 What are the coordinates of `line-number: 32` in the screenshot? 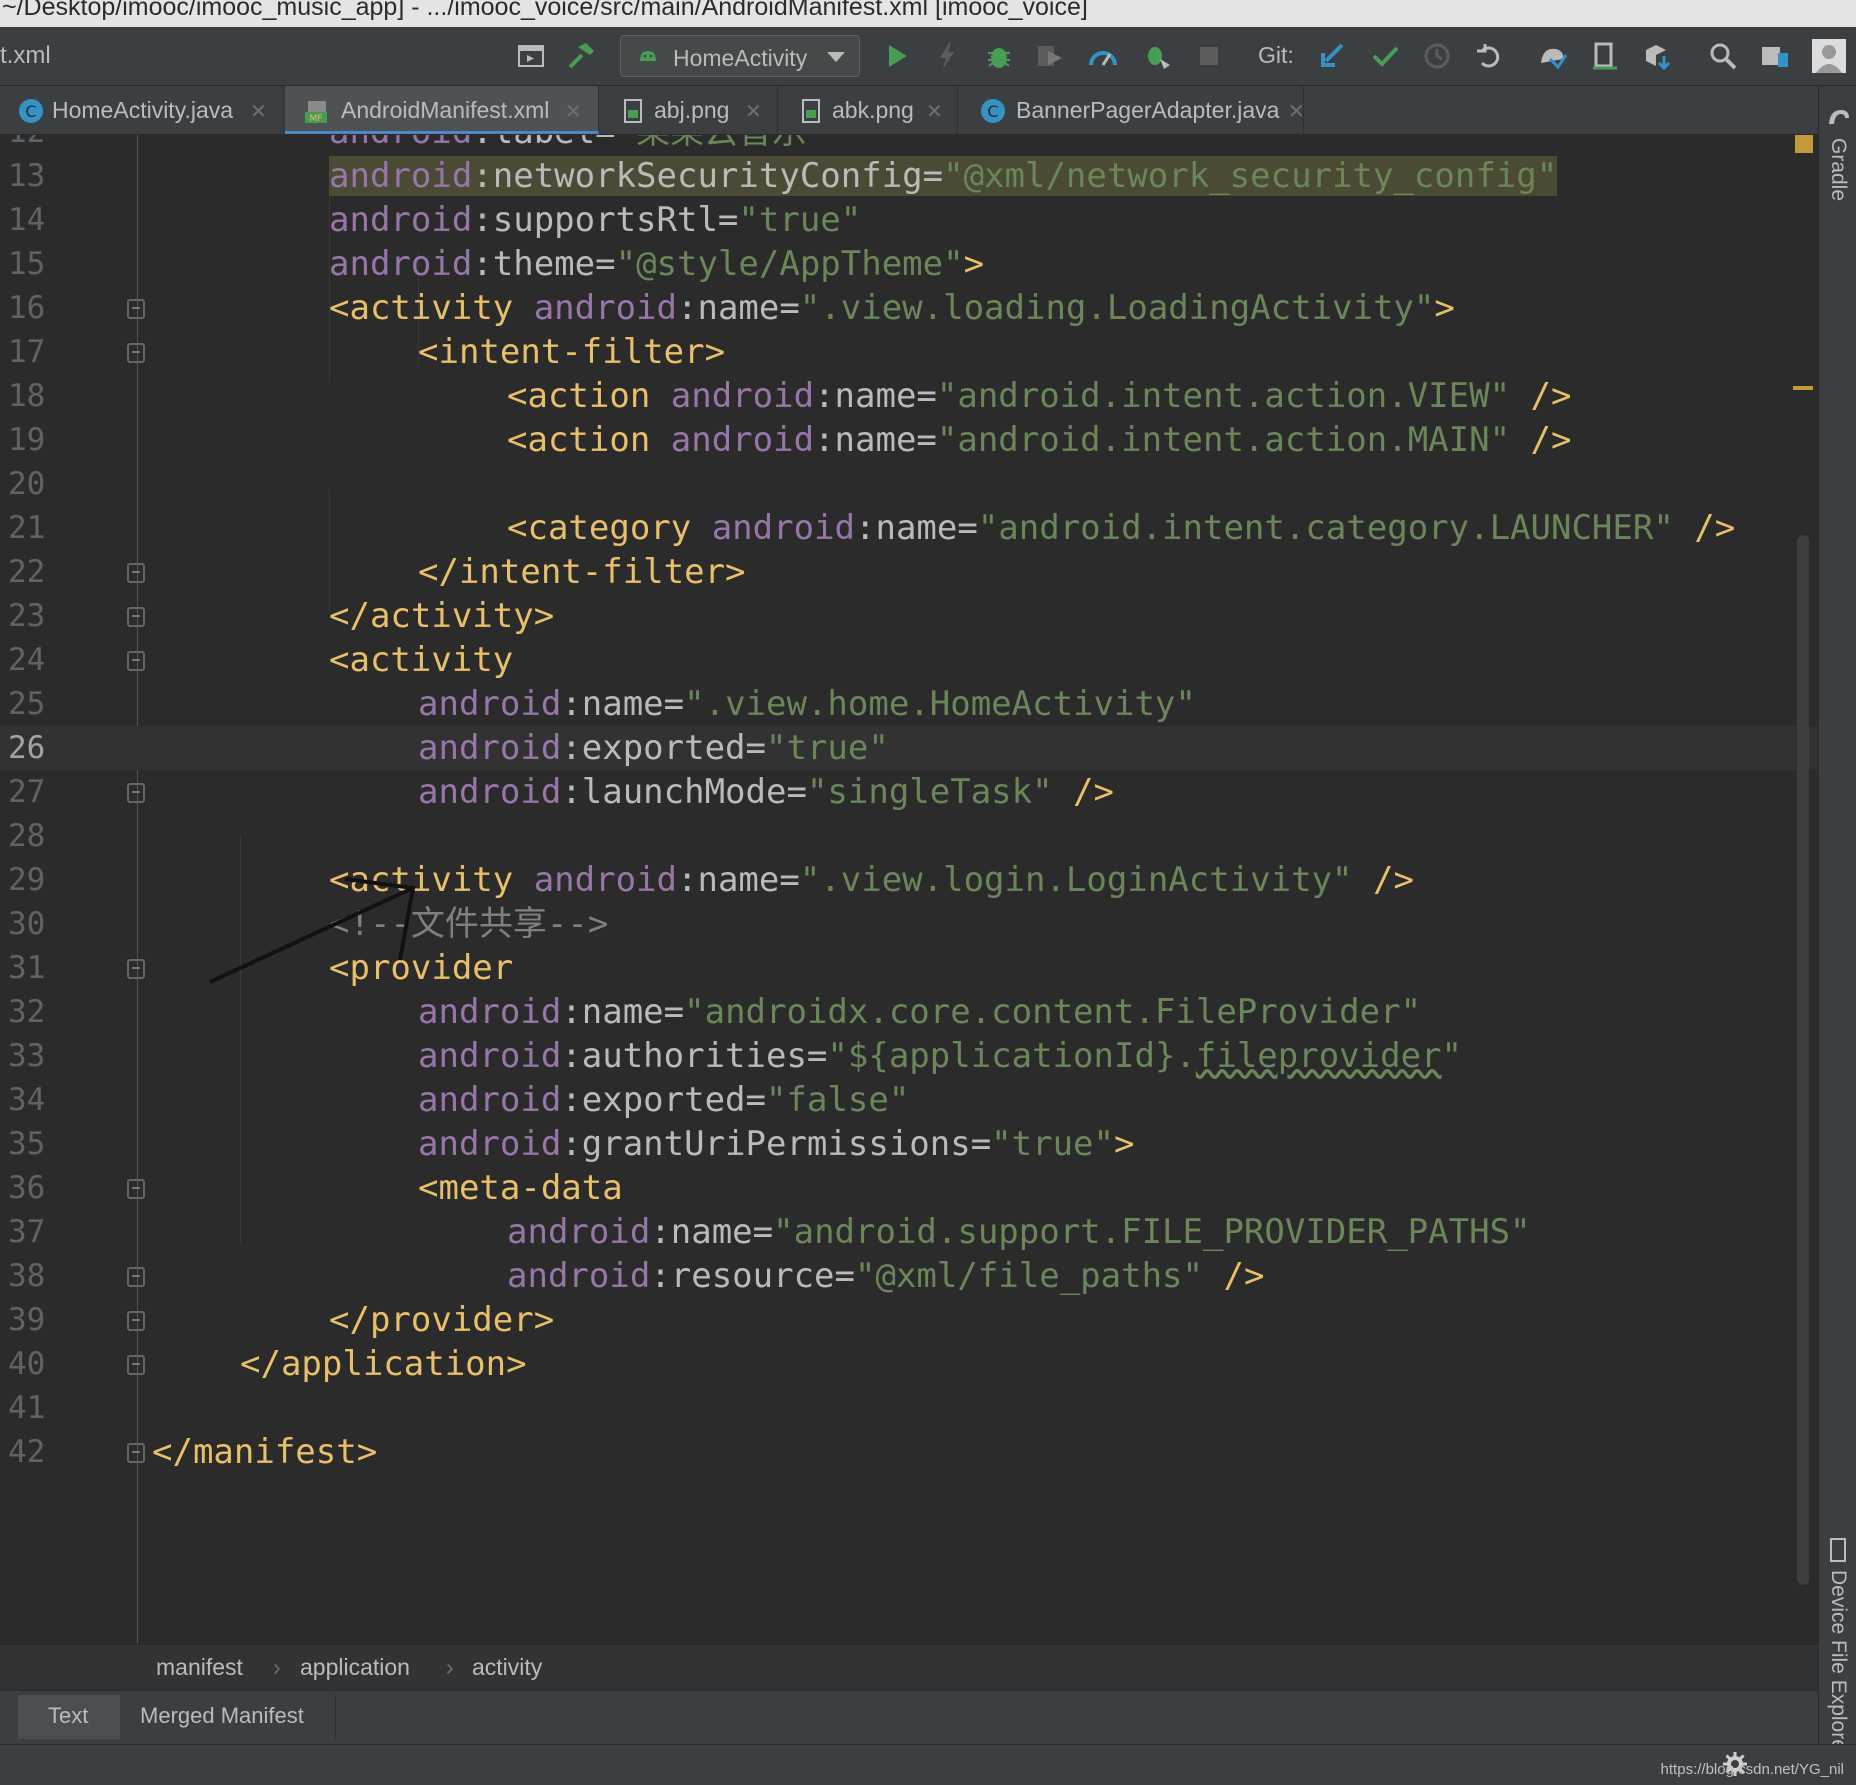 It's located at (33, 1012).